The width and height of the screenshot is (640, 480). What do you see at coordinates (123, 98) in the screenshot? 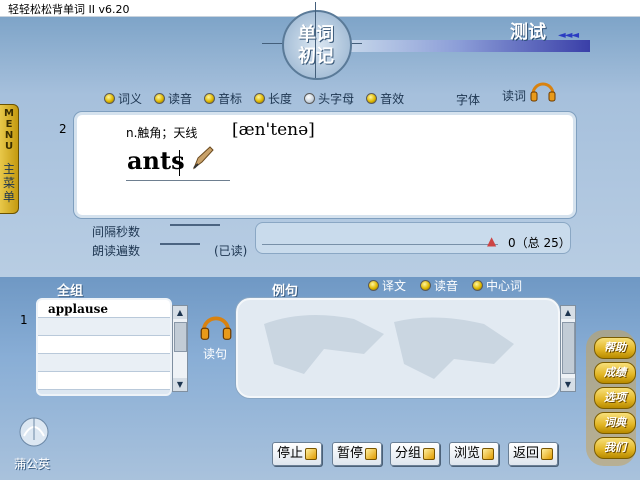
I see `option-meaning: 词义` at bounding box center [123, 98].